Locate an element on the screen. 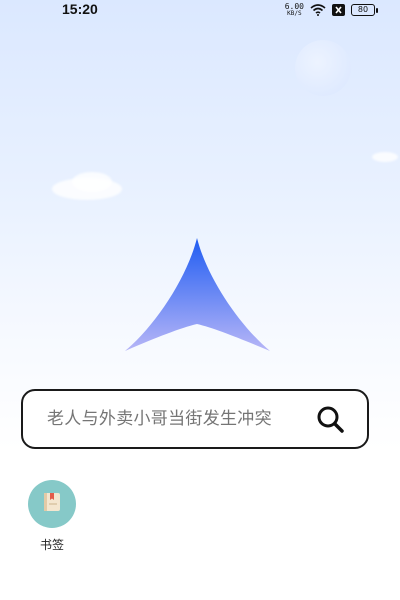 This screenshot has height=600, width=400. app-logo is located at coordinates (197, 294).